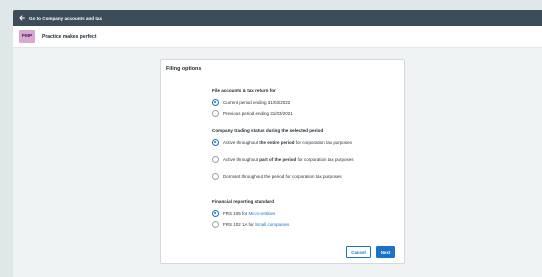 This screenshot has width=542, height=277. Describe the element at coordinates (257, 102) in the screenshot. I see `option-label: Current period ending 31/03/2022` at that location.